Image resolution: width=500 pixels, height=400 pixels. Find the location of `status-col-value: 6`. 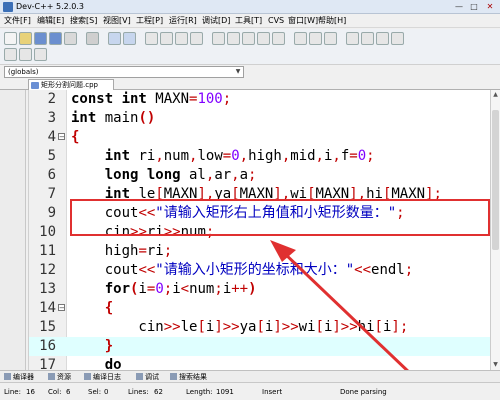

status-col-value: 6 is located at coordinates (68, 392).